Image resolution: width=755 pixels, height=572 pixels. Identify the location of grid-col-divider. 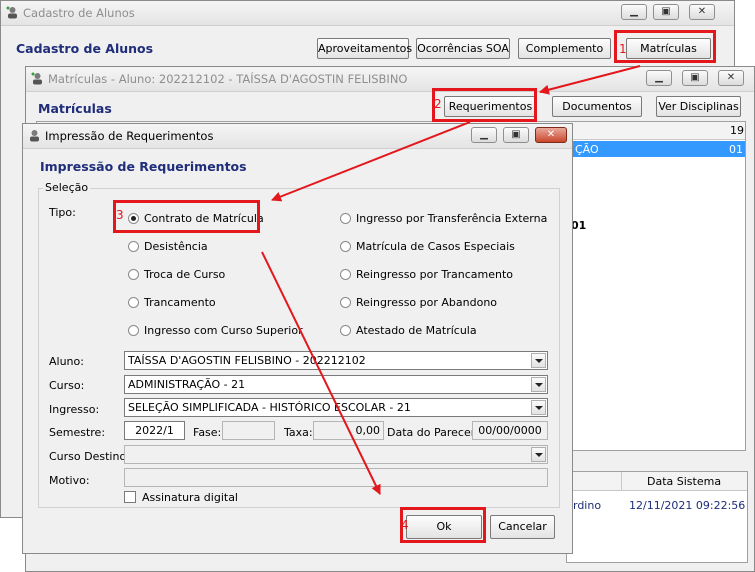
(621, 481).